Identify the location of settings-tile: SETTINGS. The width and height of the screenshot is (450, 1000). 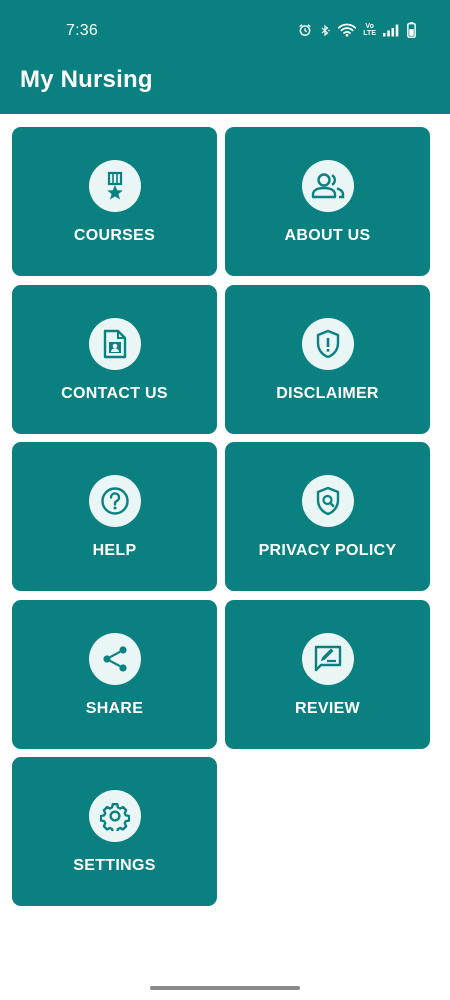
(114, 831).